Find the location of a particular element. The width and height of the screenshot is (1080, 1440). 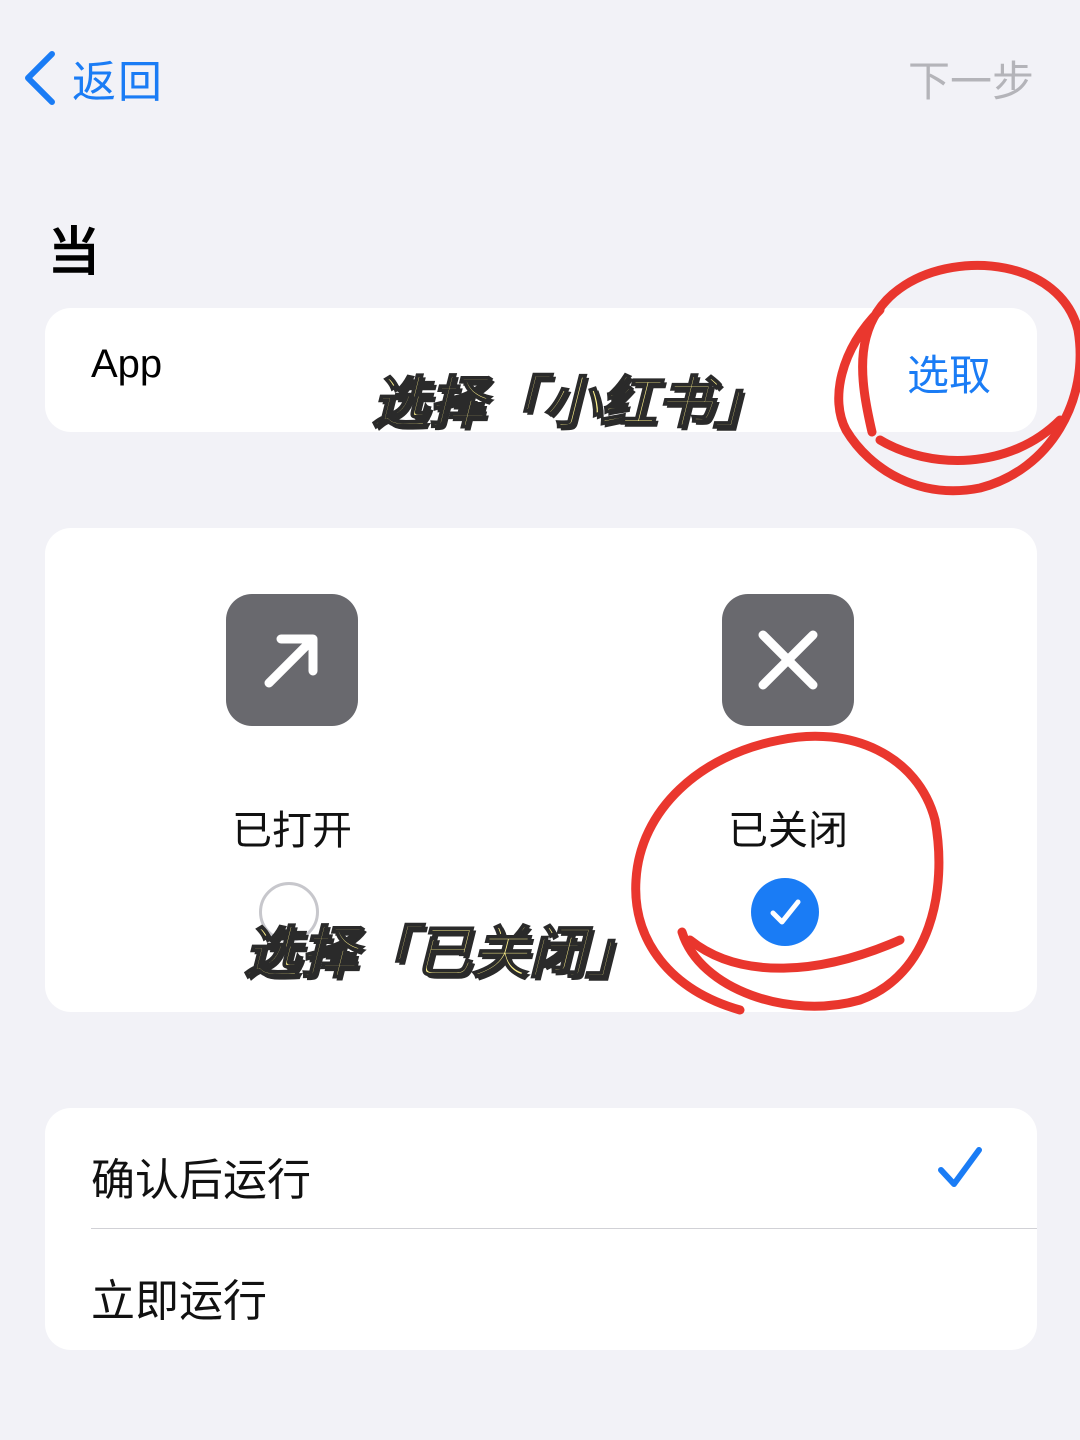

state-option-closed: 已关闭 is located at coordinates (788, 770).